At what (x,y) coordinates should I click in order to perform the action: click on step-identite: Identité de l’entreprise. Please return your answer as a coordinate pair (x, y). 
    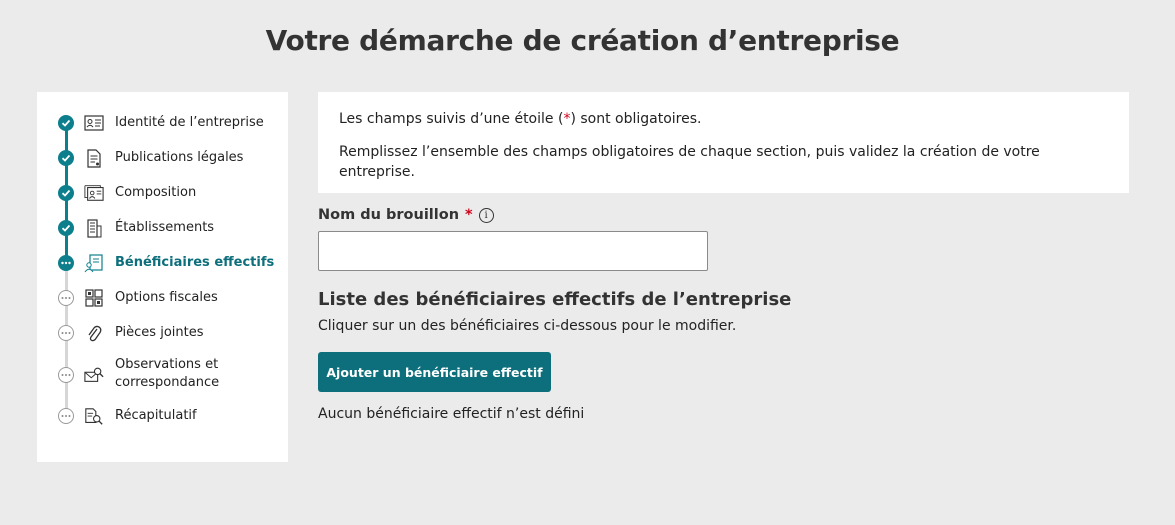
    Looking at the image, I should click on (162, 123).